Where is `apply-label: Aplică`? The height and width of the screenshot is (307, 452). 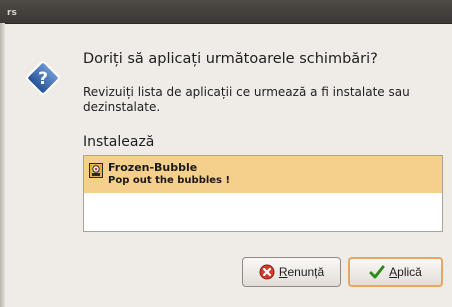
apply-label: Aplică is located at coordinates (405, 272).